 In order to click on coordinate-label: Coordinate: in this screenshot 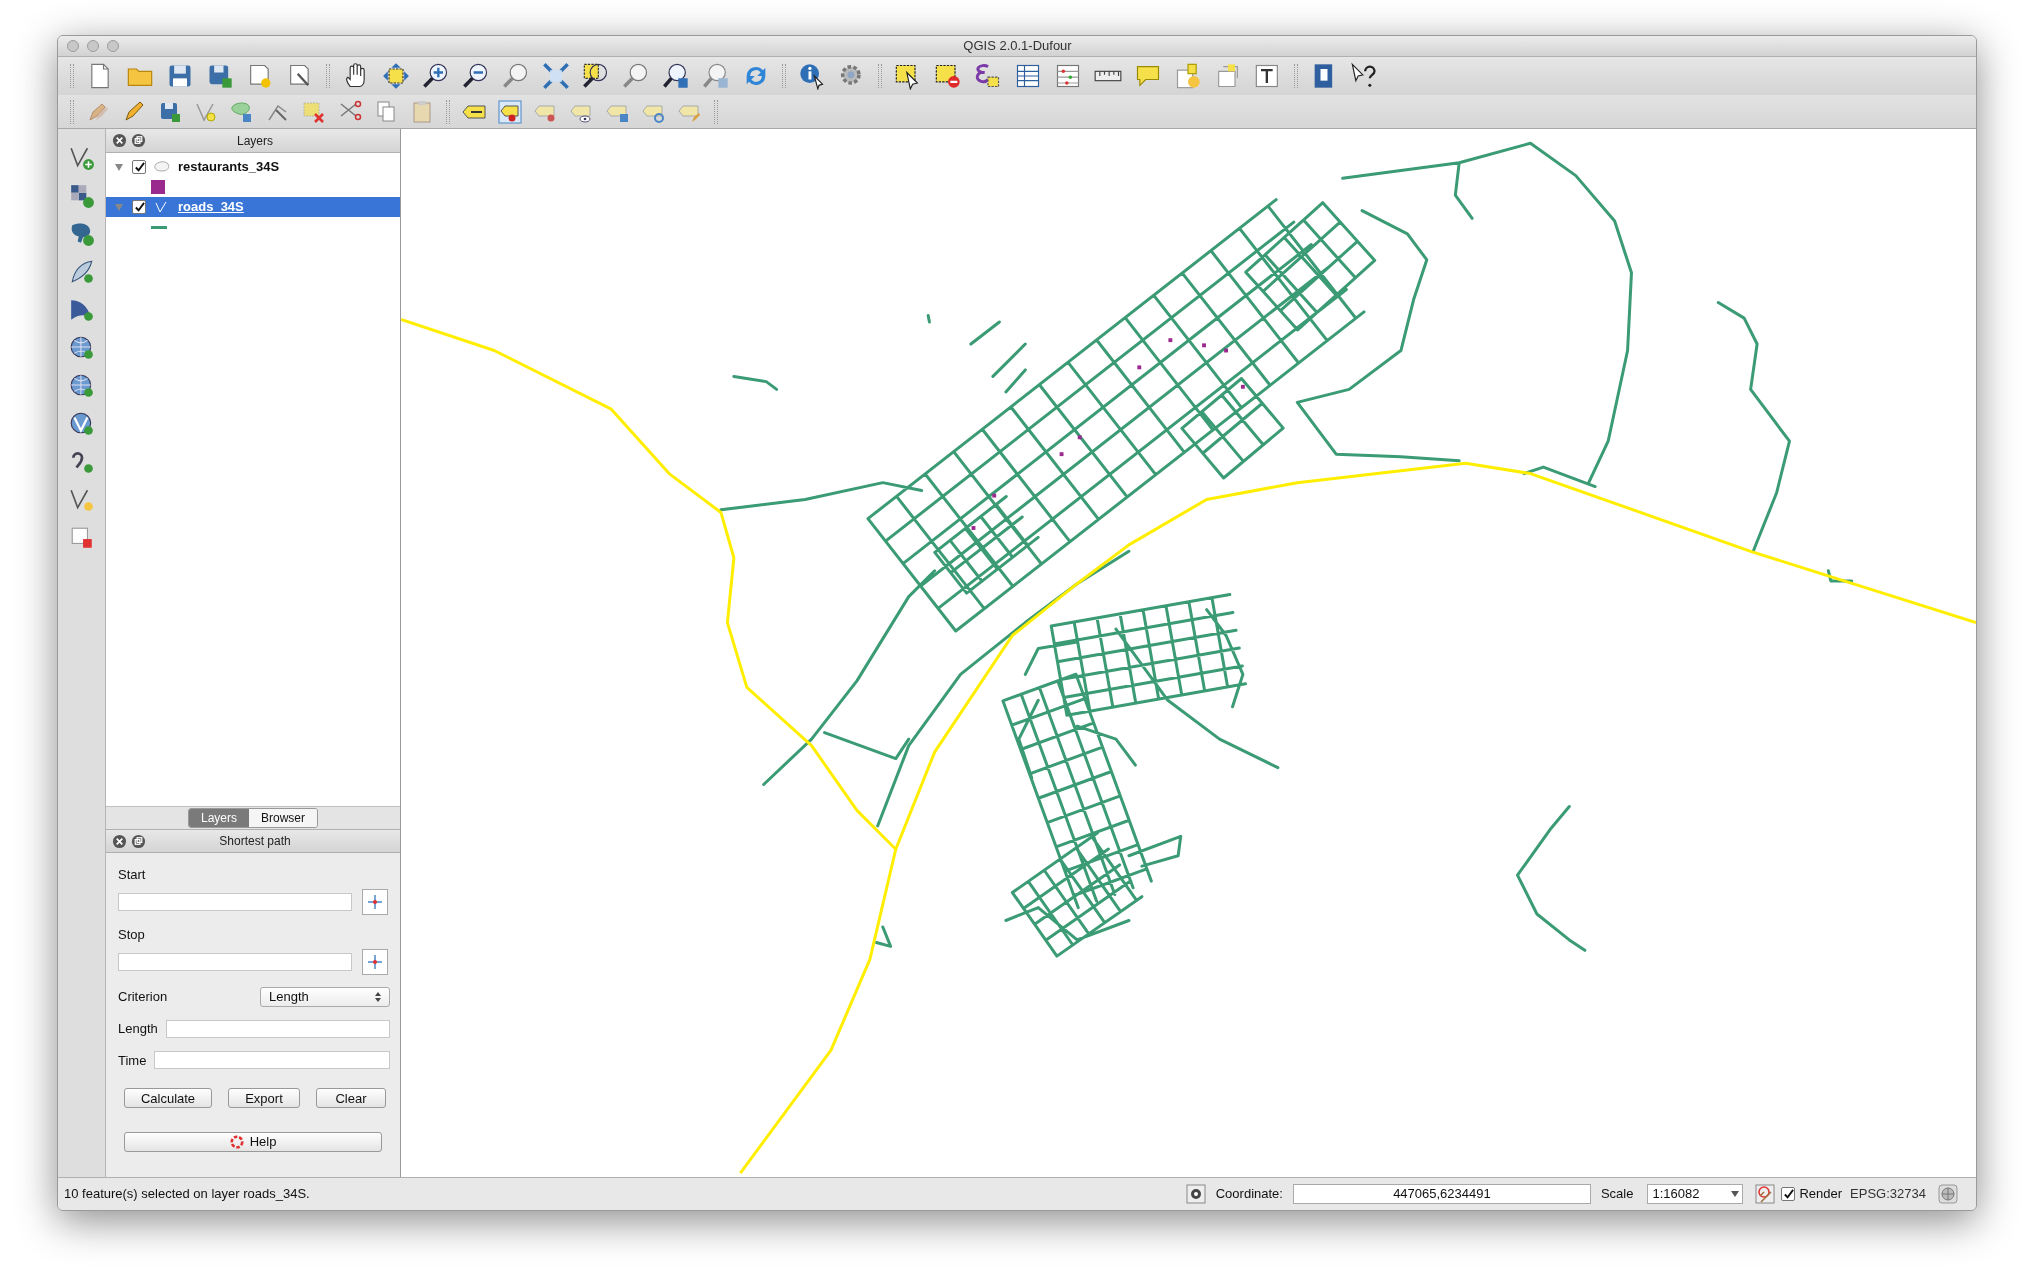, I will do `click(1249, 1194)`.